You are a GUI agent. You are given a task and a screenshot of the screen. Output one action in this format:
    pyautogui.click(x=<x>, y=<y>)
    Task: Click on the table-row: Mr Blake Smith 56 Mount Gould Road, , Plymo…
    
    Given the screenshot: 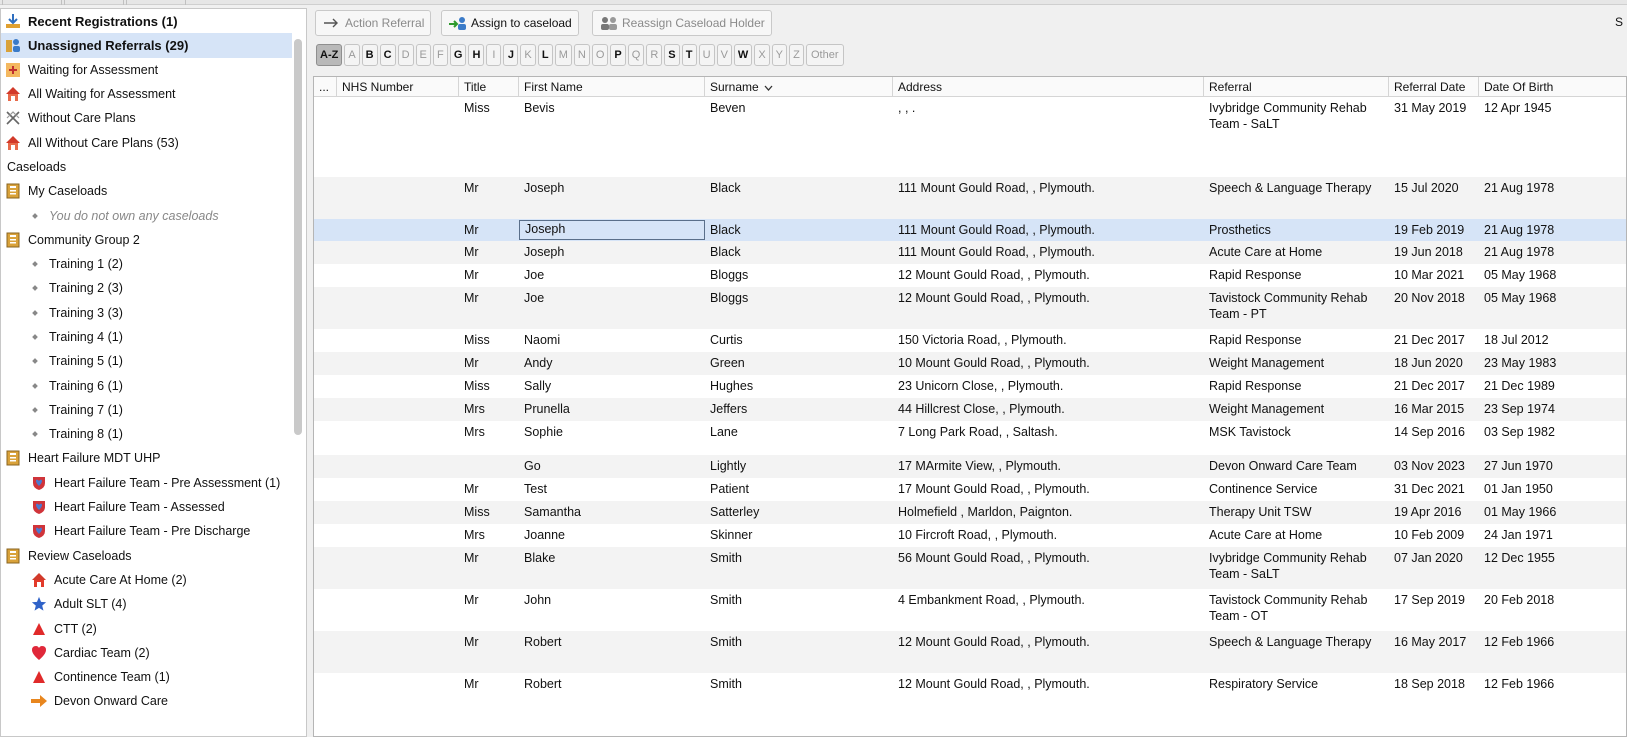 What is the action you would take?
    pyautogui.click(x=970, y=568)
    